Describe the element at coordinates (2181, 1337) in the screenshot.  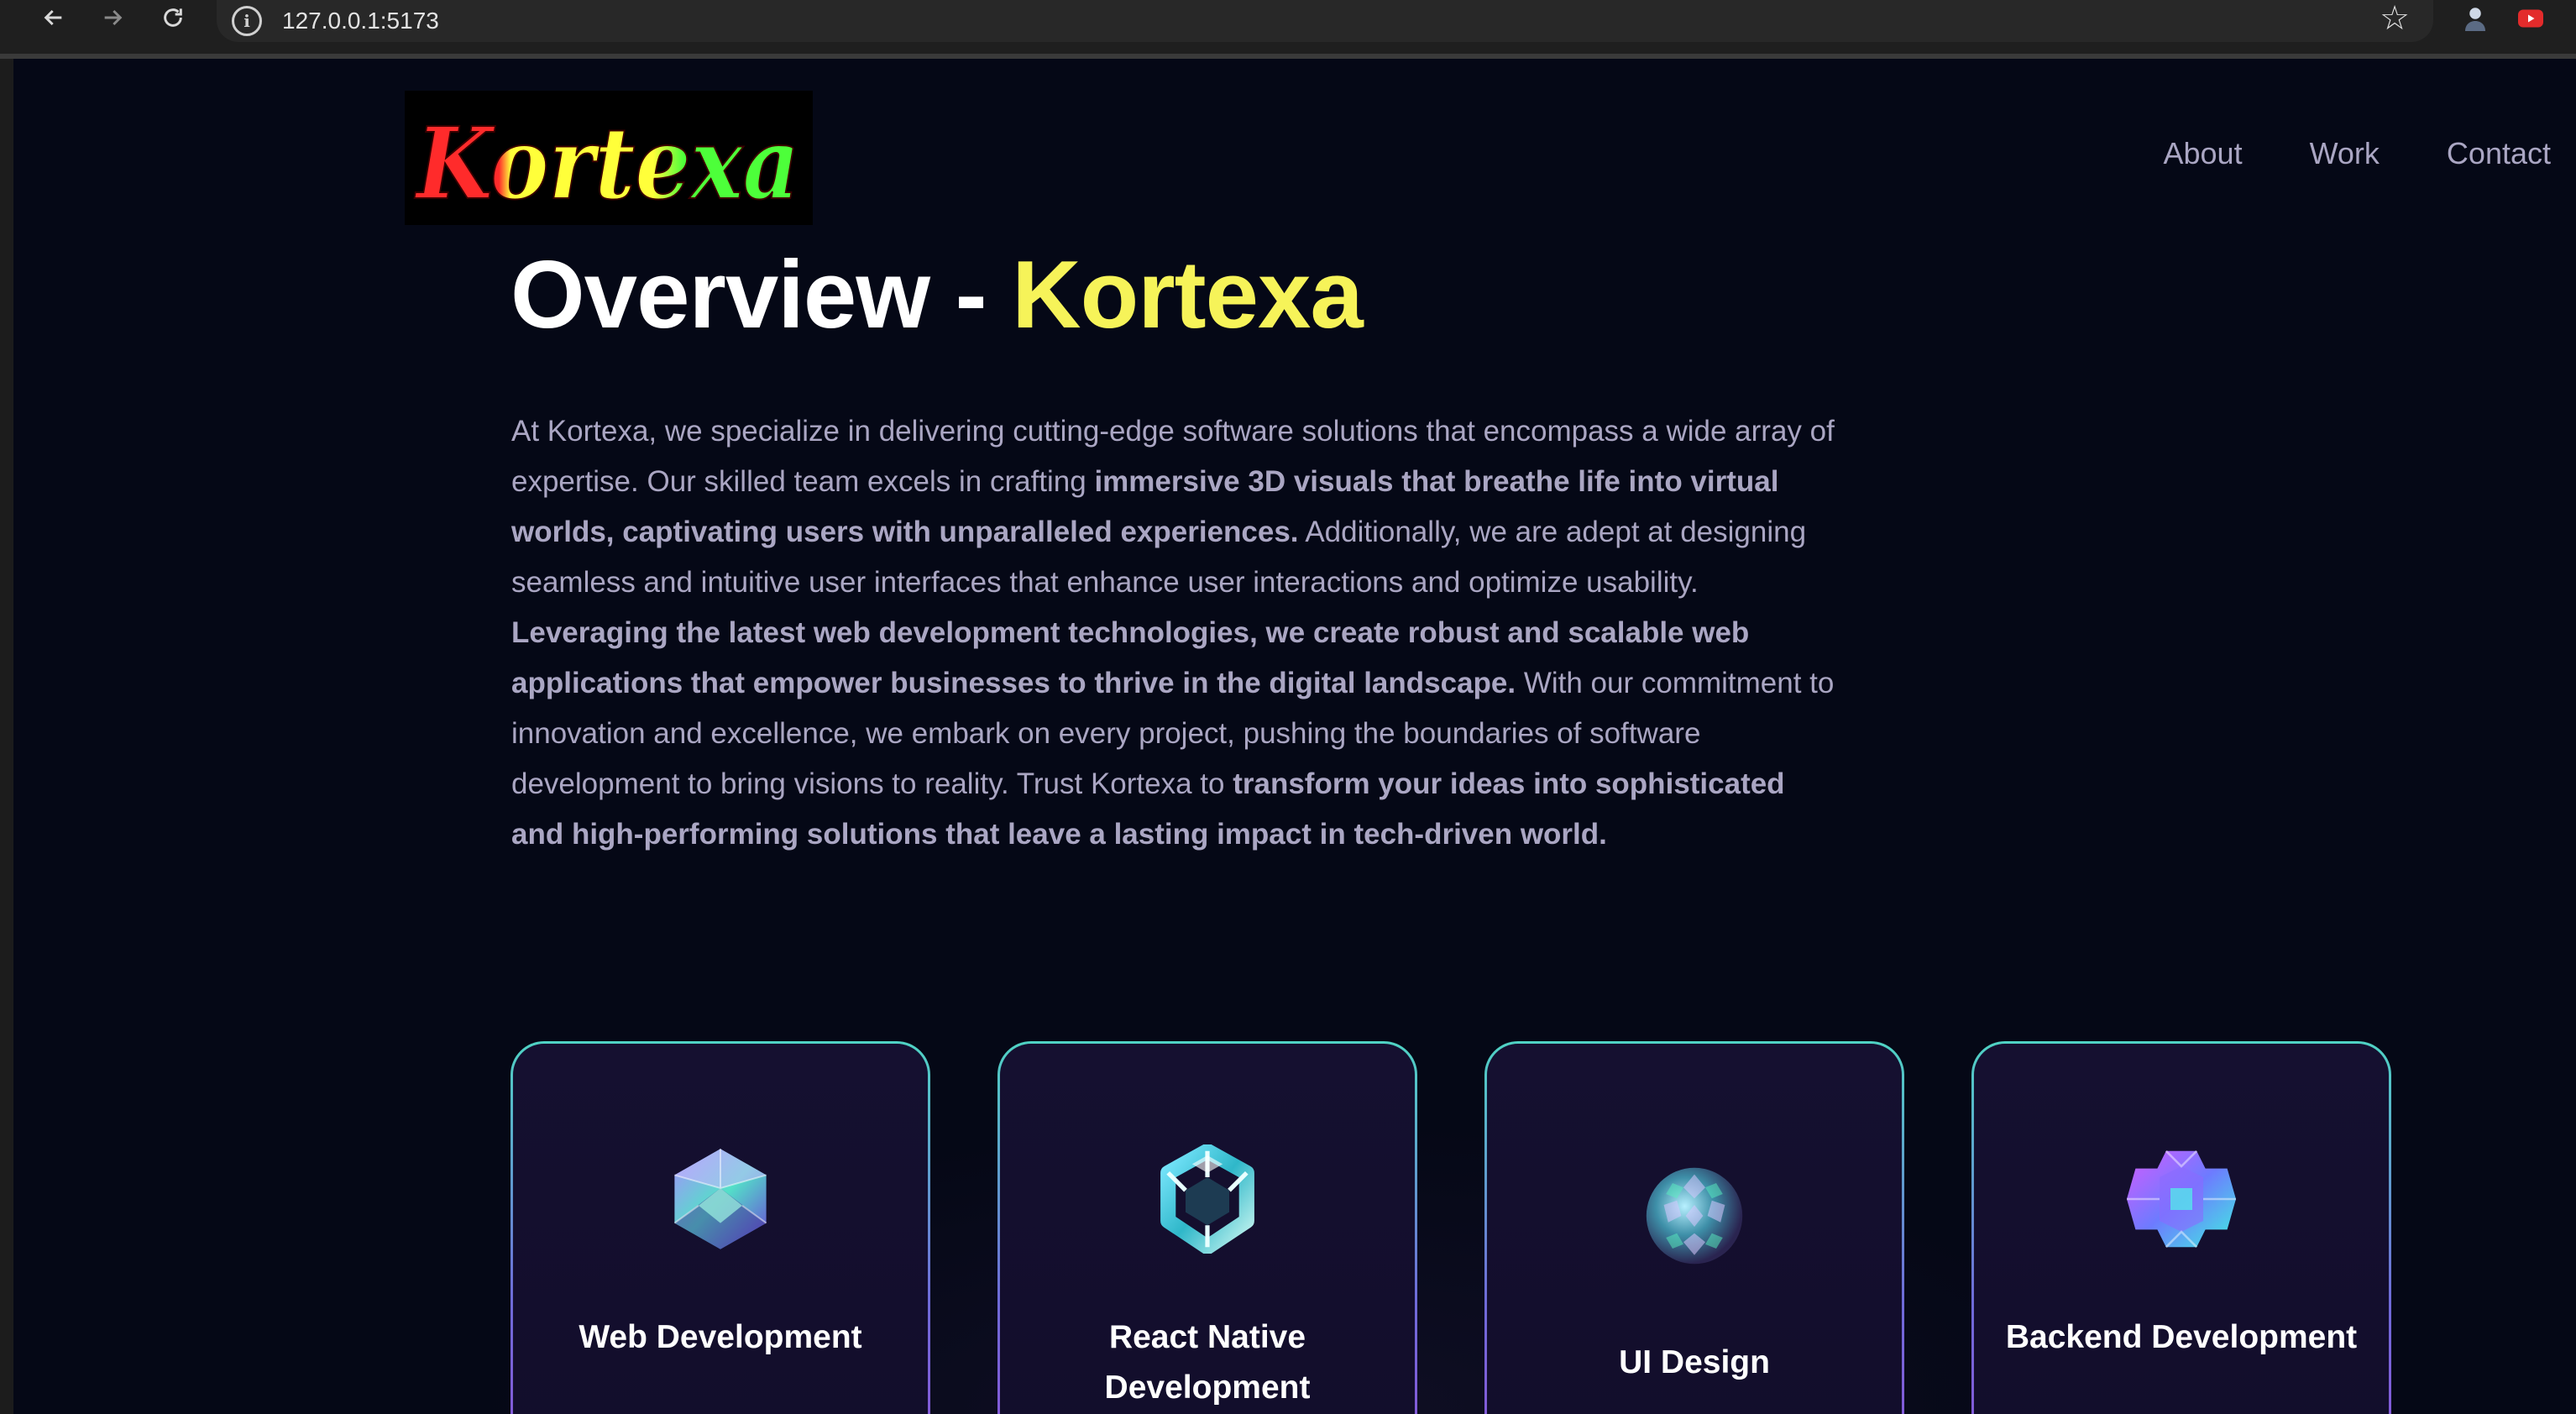
I see `service-card-title: Backend Development` at that location.